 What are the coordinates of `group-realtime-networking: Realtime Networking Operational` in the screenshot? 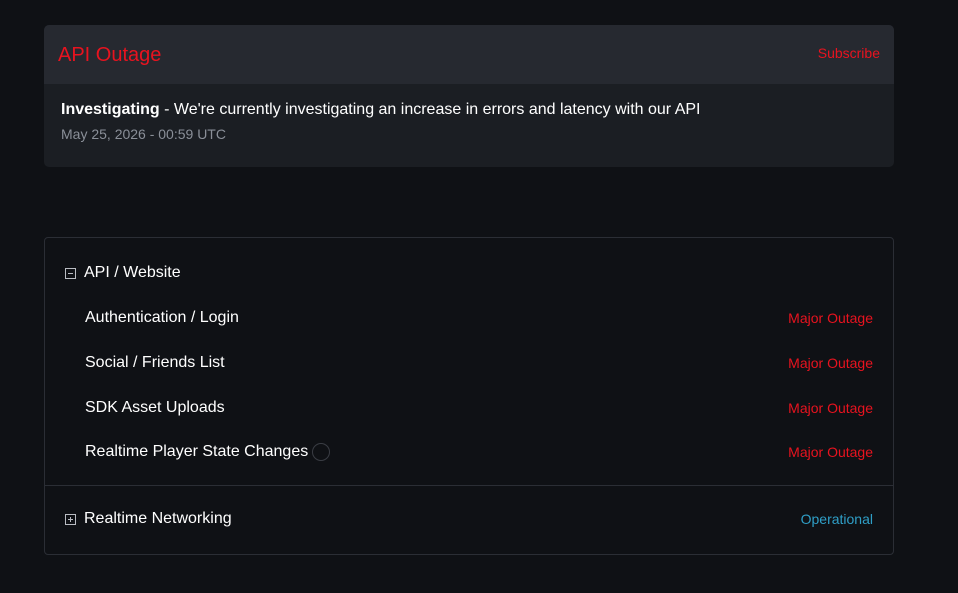 It's located at (469, 519).